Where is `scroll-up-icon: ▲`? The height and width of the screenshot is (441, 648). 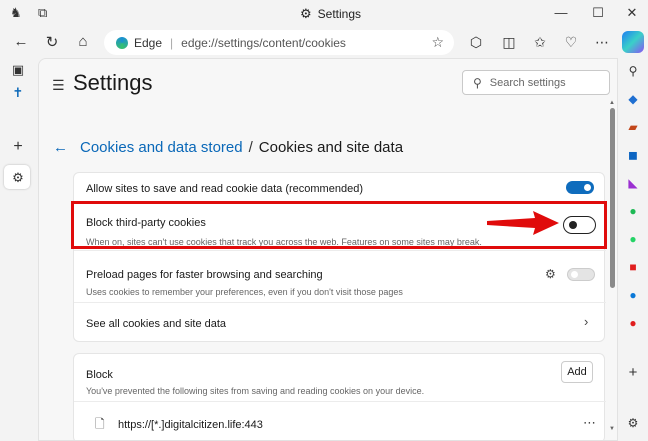
scroll-up-icon: ▲ is located at coordinates (612, 103).